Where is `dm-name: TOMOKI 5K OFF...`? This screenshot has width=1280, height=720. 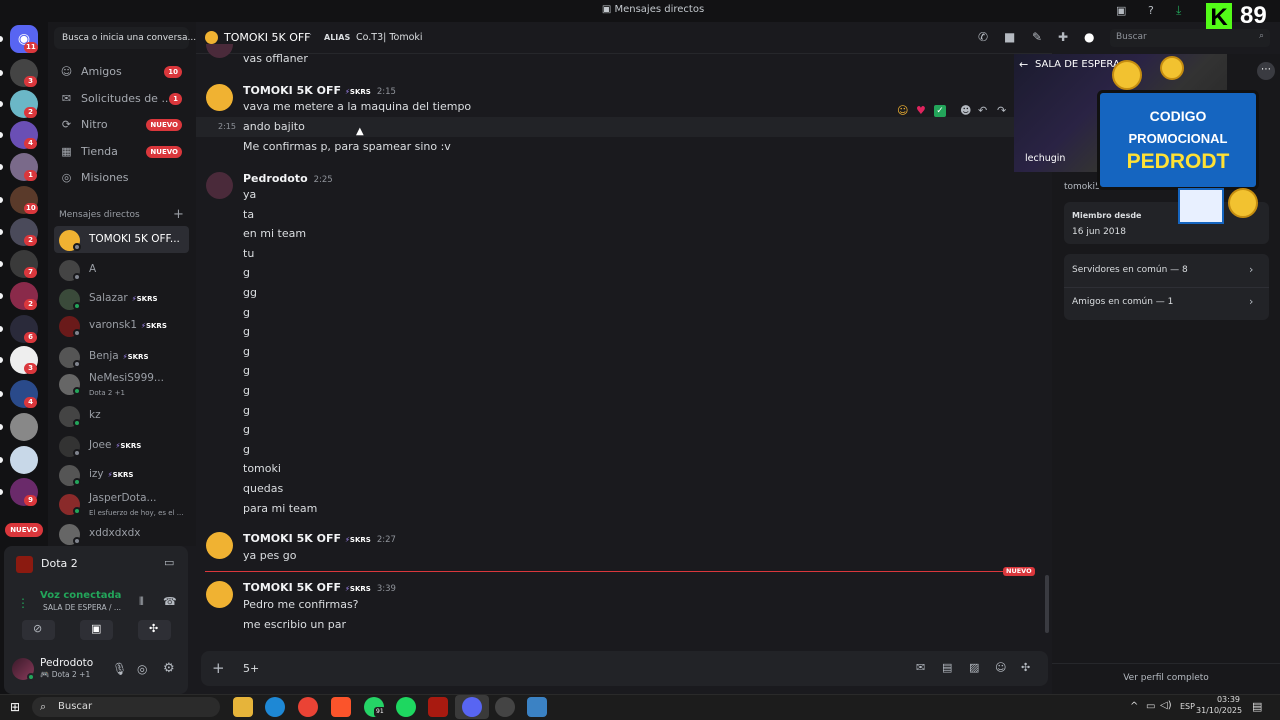
dm-name: TOMOKI 5K OFF... is located at coordinates (134, 239).